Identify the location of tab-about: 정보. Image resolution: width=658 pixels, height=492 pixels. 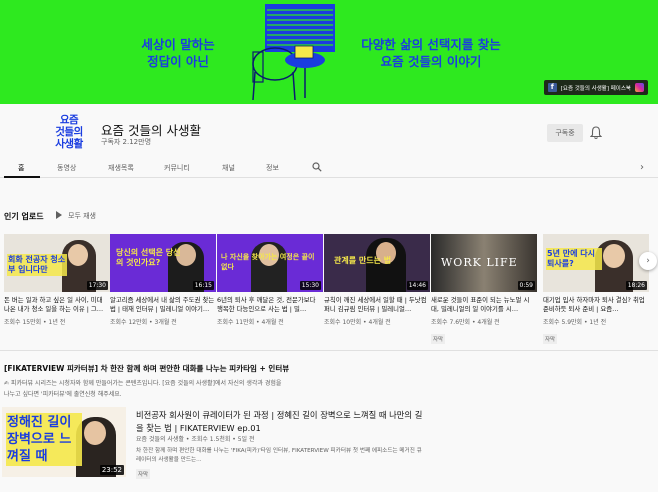
(272, 168).